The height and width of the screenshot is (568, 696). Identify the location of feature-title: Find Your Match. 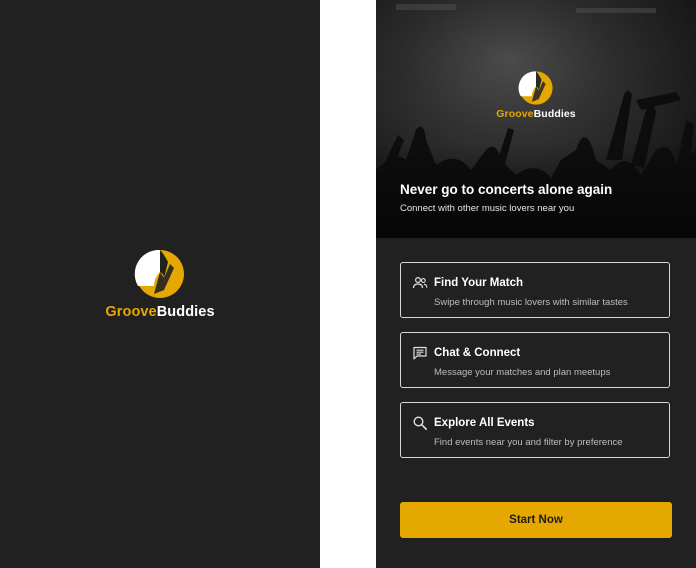
(479, 283).